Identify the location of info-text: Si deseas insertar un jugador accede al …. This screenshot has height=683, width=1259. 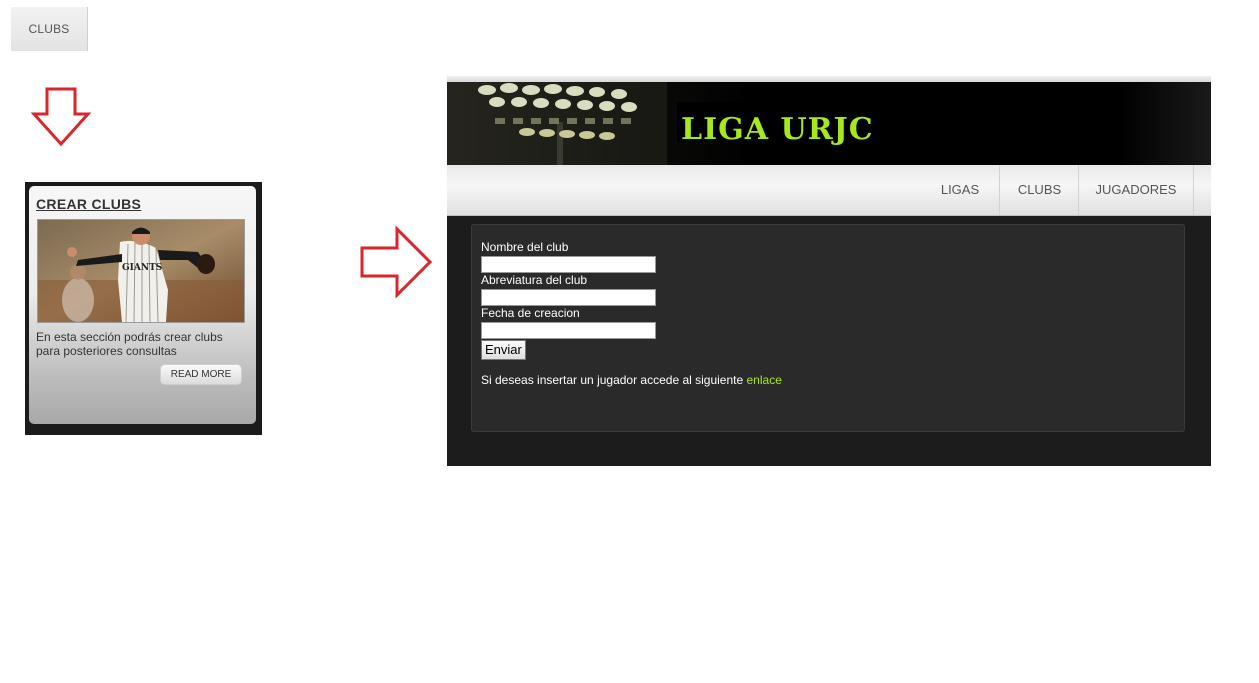
(614, 380).